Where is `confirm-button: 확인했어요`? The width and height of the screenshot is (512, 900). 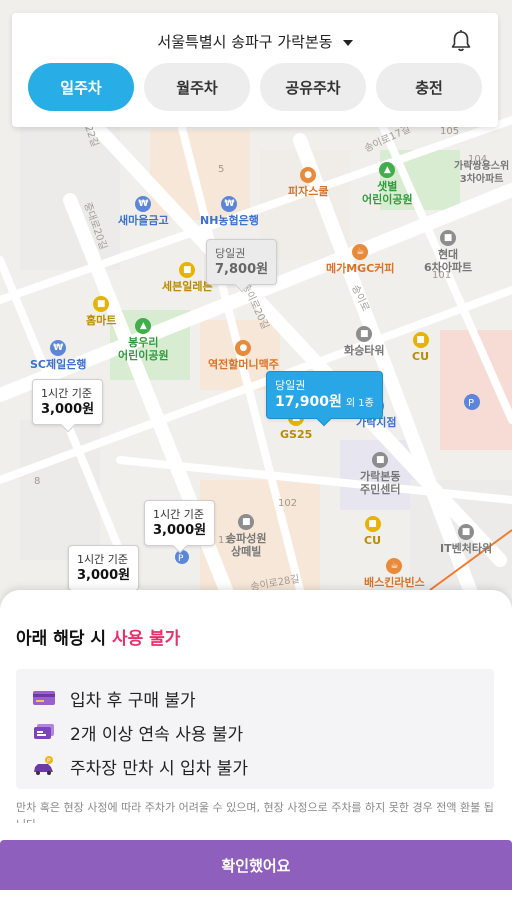 confirm-button: 확인했어요 is located at coordinates (256, 865).